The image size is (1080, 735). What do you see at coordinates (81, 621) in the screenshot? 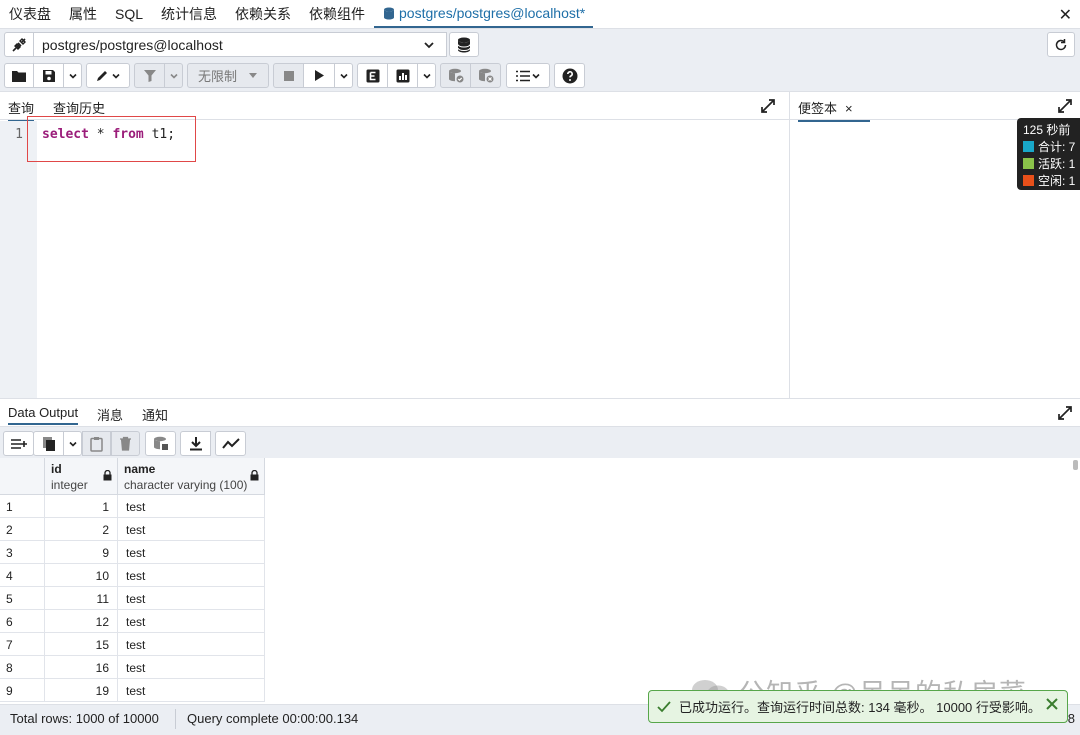
I see `cell-id: 12` at bounding box center [81, 621].